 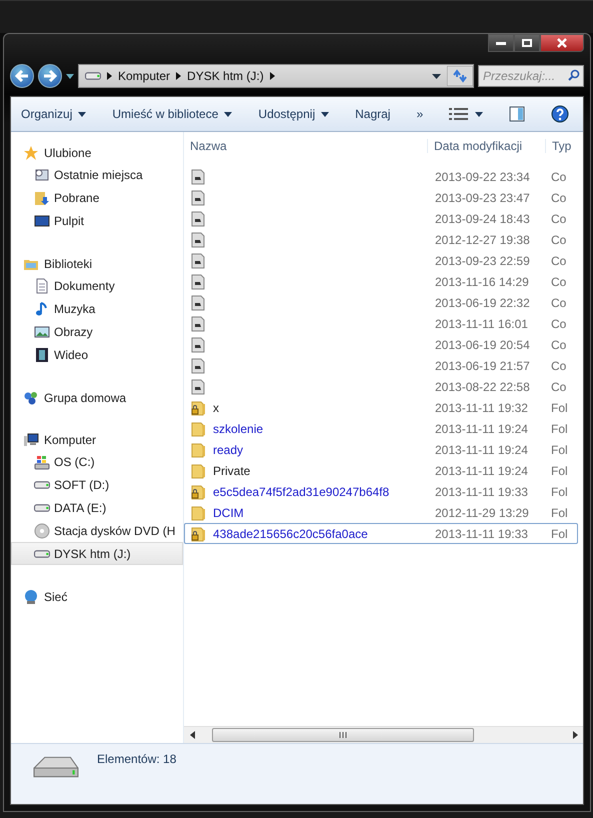 I want to click on file-row: szkolenie 2013-11-11 19:24 Fol, so click(x=381, y=428).